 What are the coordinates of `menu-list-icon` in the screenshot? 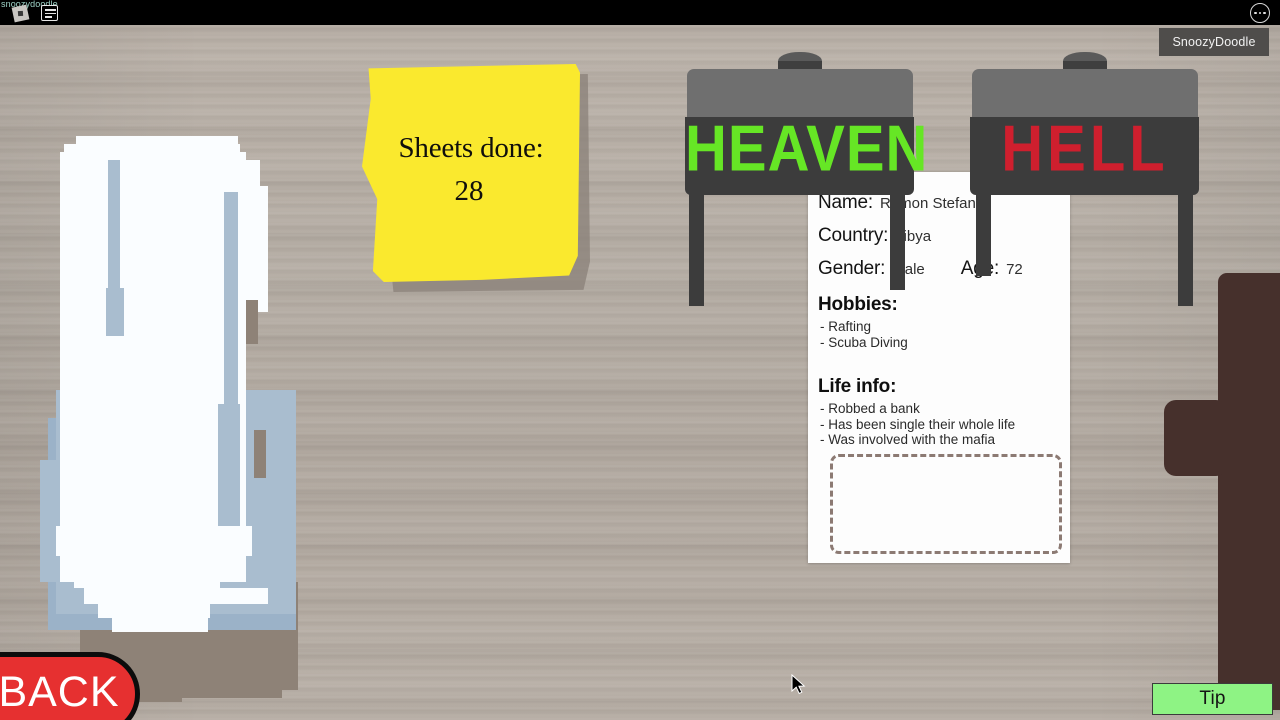 It's located at (49, 13).